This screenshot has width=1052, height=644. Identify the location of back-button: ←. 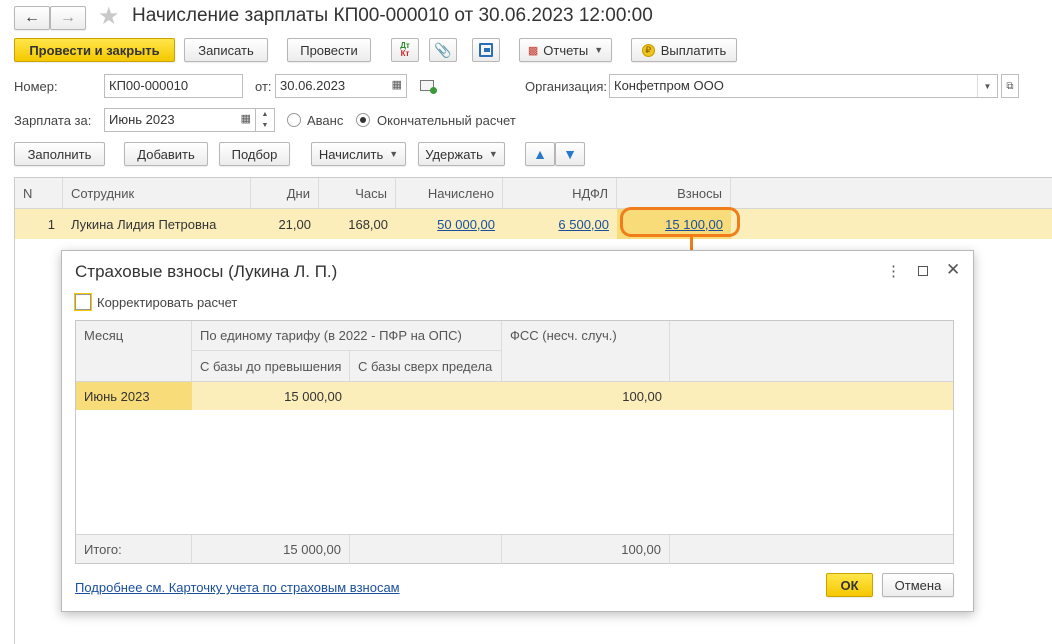
(32, 18).